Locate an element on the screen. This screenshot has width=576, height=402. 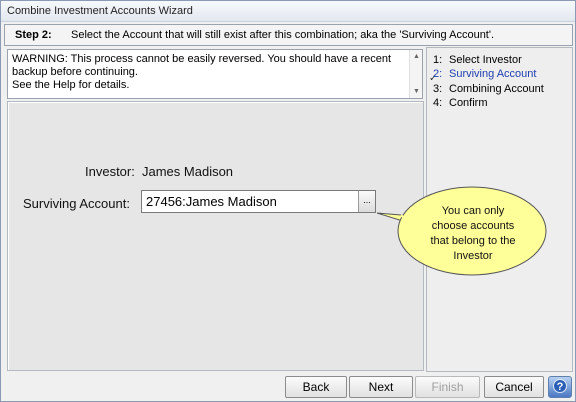
help-button: ? is located at coordinates (560, 387).